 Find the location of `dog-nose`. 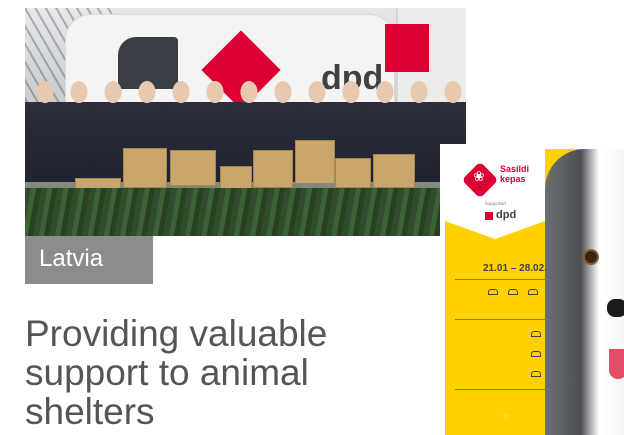

dog-nose is located at coordinates (615, 308).